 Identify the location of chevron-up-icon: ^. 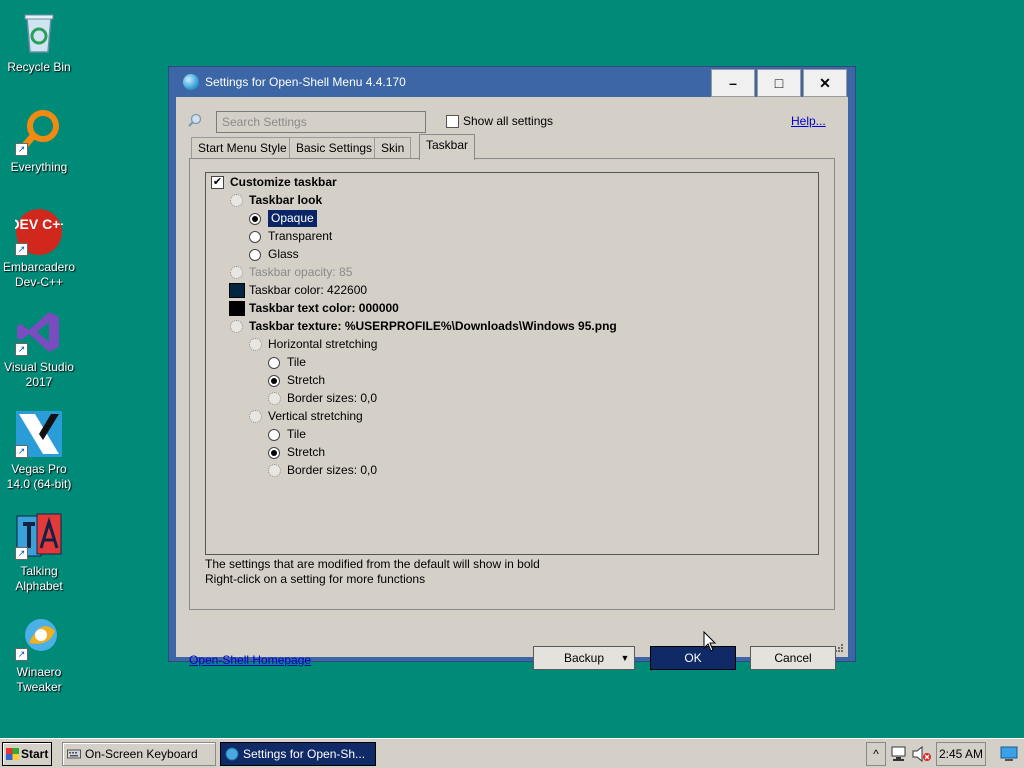
(876, 754).